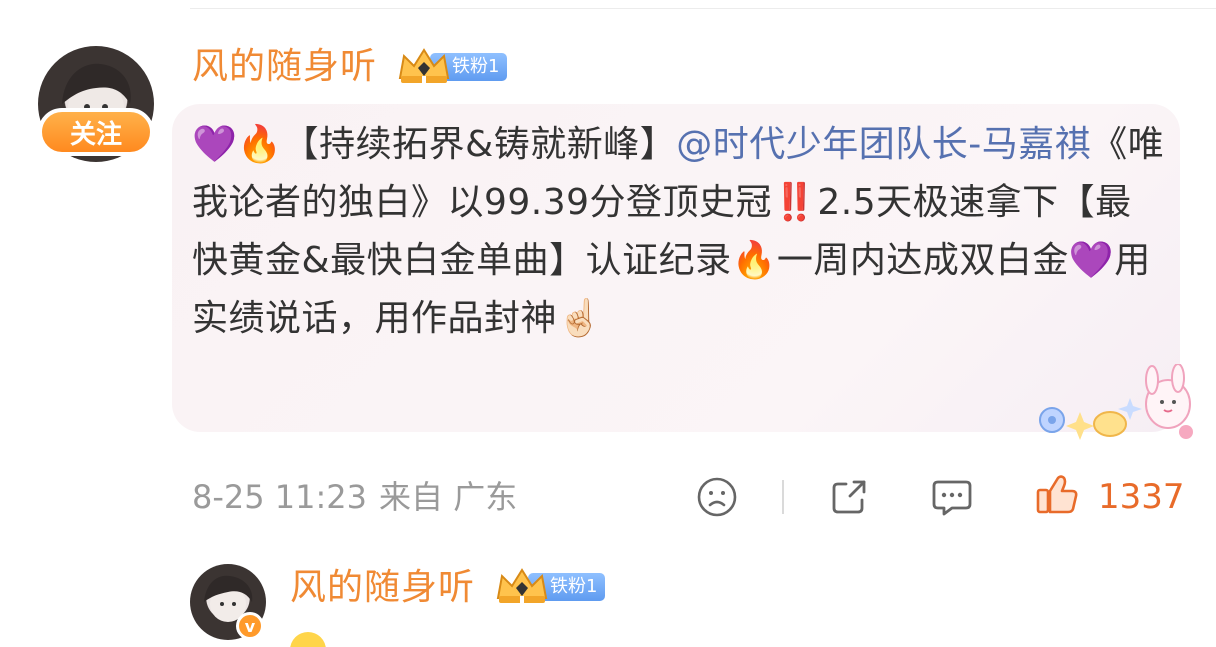 This screenshot has height=647, width=1216. Describe the element at coordinates (703, 8) in the screenshot. I see `divider` at that location.